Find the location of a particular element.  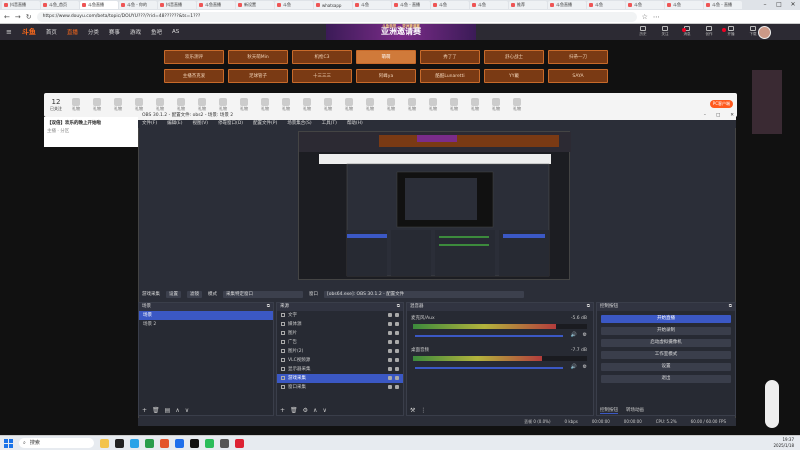

control-button: 启动虚拟摄像机 is located at coordinates (666, 343).